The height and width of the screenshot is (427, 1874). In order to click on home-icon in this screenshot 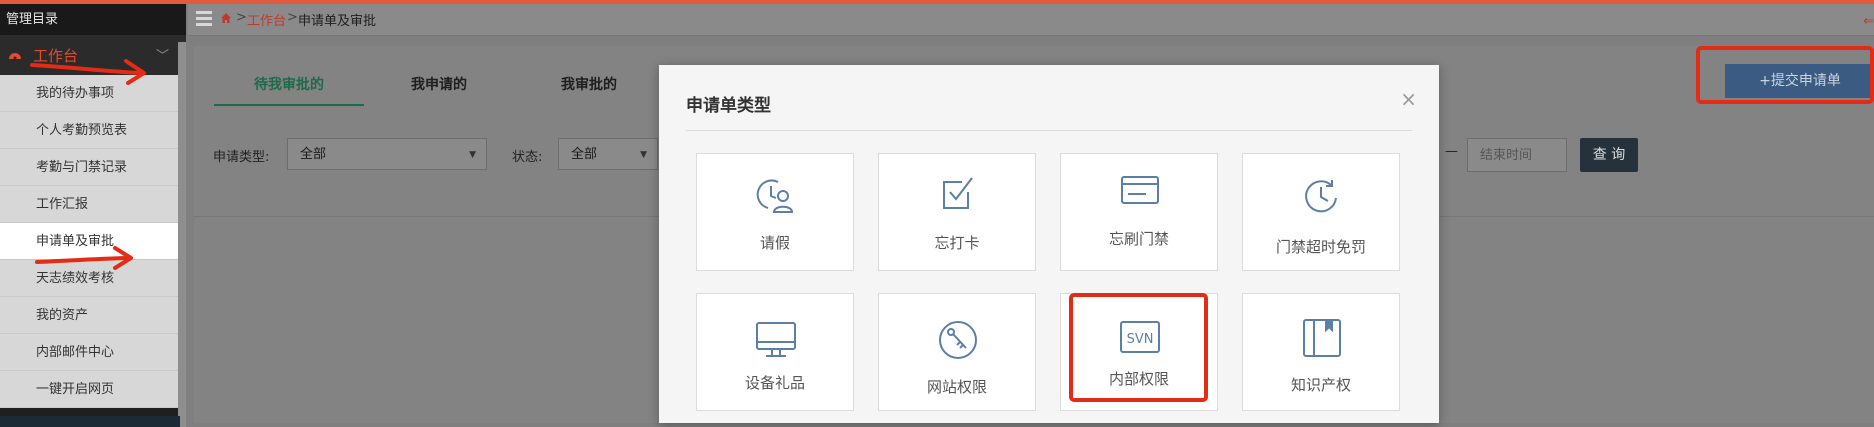, I will do `click(226, 18)`.